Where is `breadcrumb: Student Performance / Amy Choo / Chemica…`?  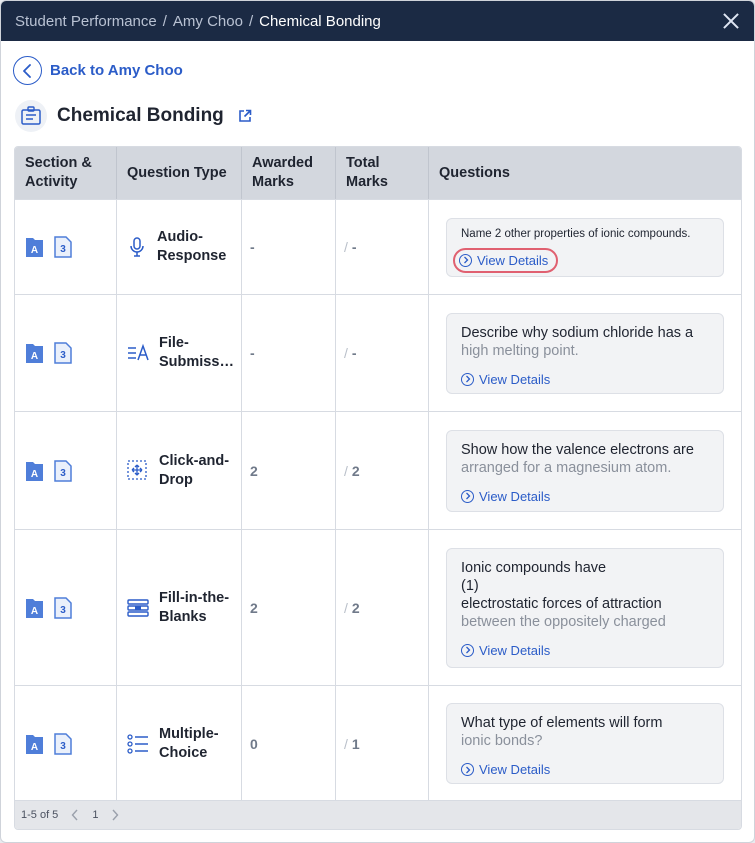 breadcrumb: Student Performance / Amy Choo / Chemica… is located at coordinates (368, 21).